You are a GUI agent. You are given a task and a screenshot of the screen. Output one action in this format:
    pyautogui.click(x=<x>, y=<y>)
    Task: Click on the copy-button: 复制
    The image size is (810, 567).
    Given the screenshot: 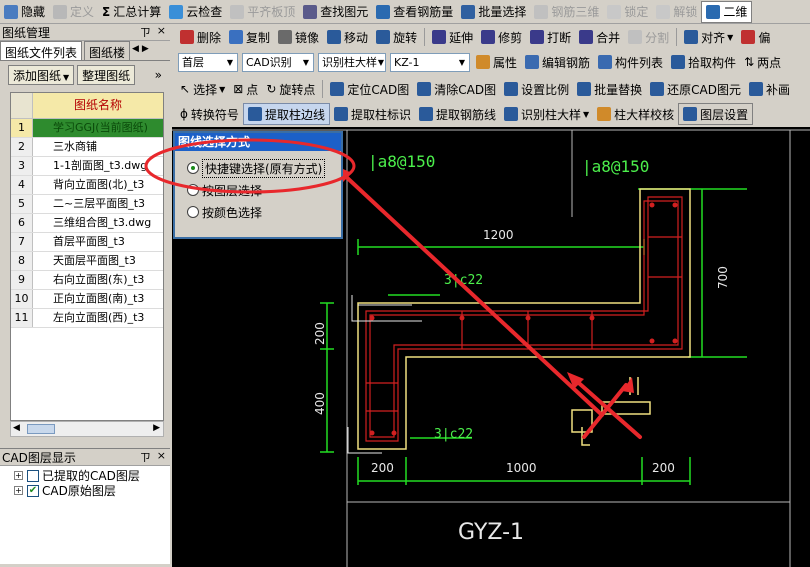 What is the action you would take?
    pyautogui.click(x=249, y=37)
    